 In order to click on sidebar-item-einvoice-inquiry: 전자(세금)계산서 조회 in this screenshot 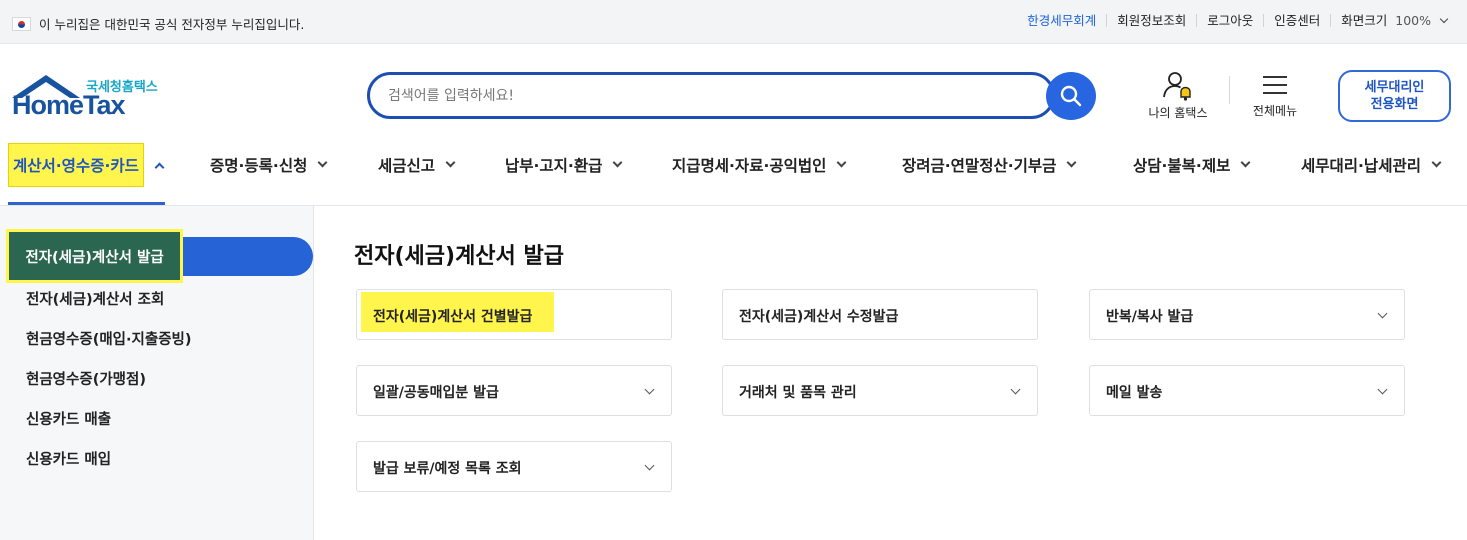, I will do `click(95, 298)`.